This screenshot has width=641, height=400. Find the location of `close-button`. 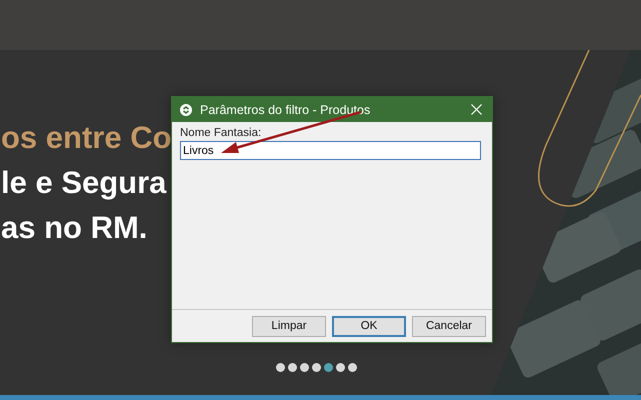

close-button is located at coordinates (476, 110).